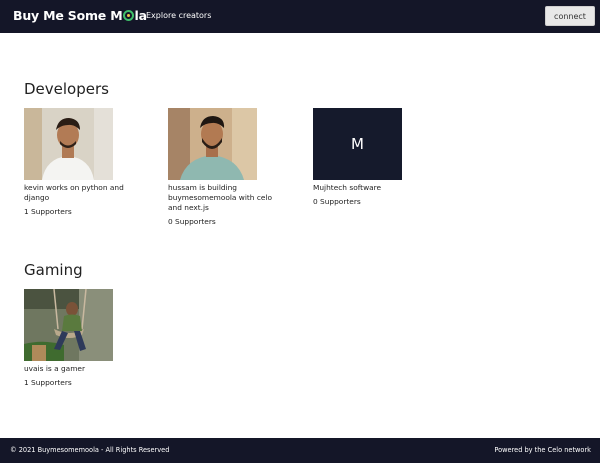 The image size is (600, 463). I want to click on powered-by-text: Powered by the Celo network, so click(542, 450).